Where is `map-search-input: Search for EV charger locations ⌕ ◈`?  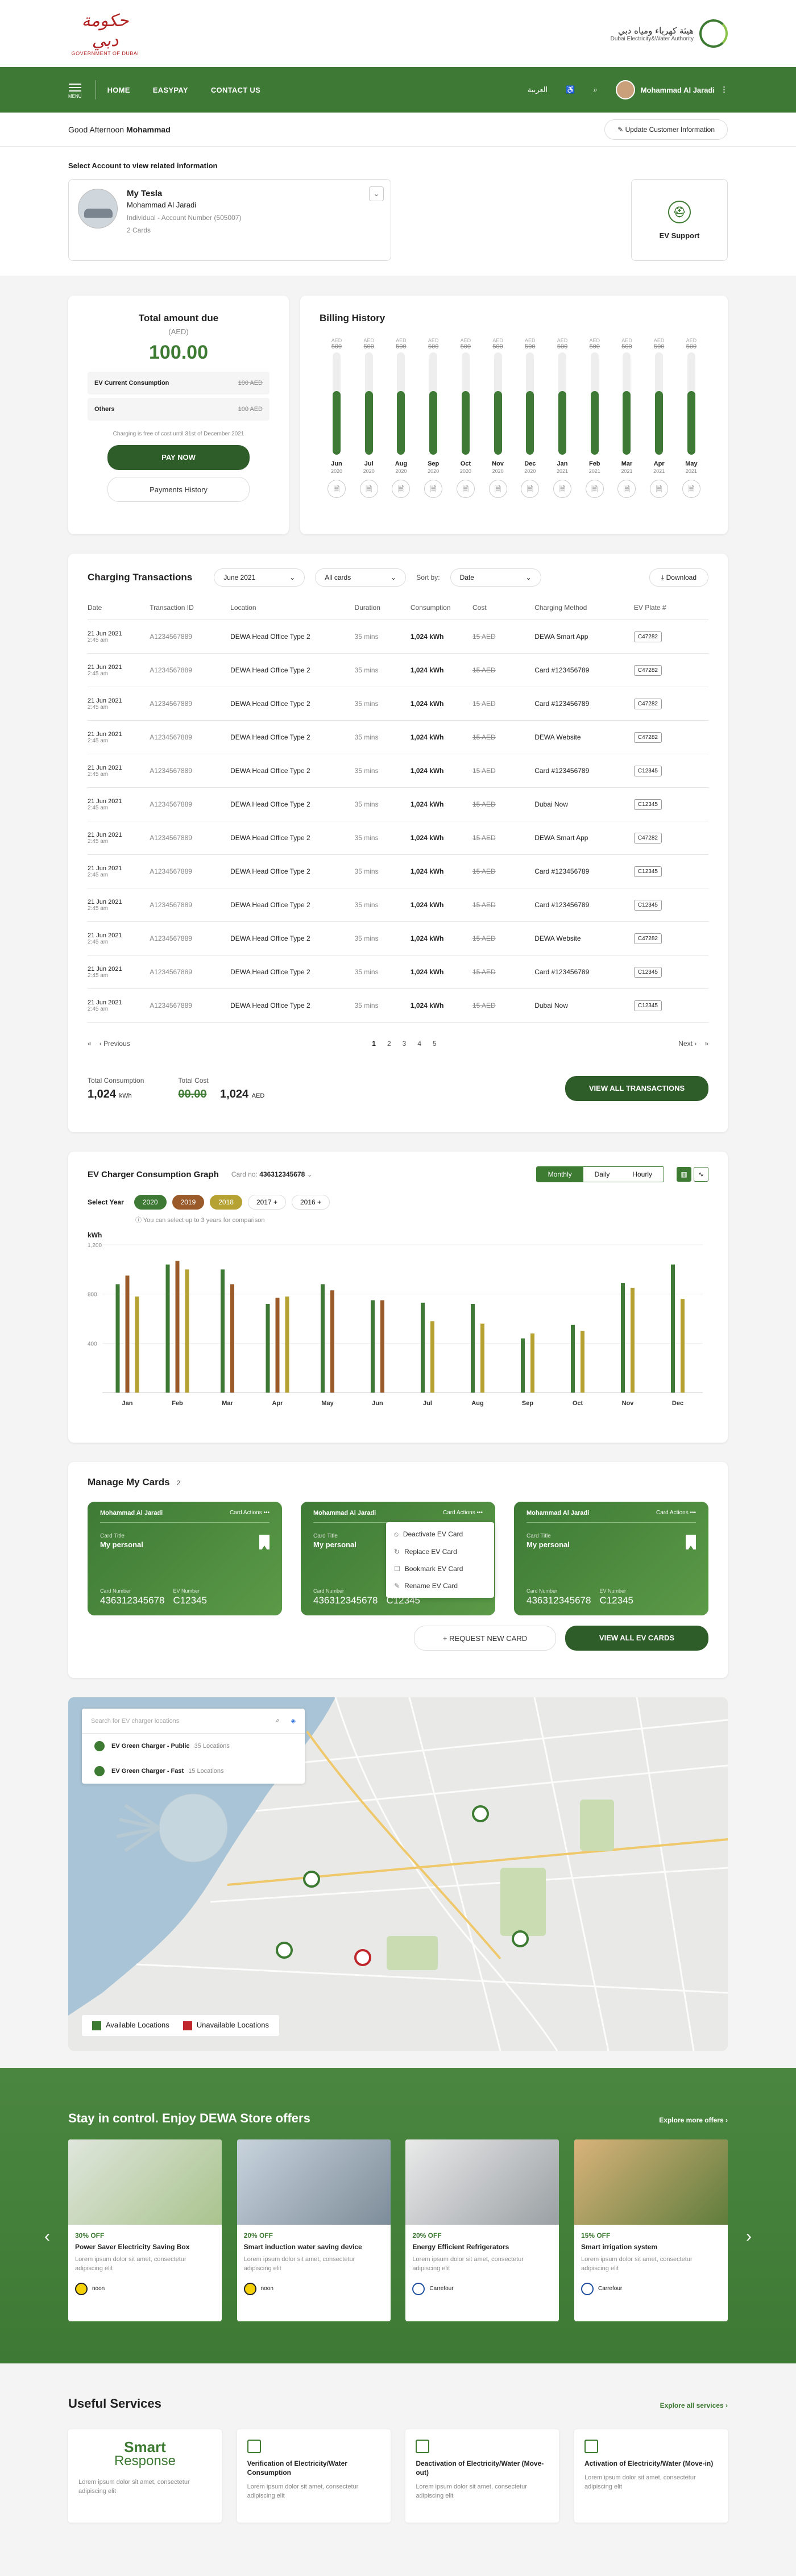
map-search-input: Search for EV charger locations ⌕ ◈ is located at coordinates (194, 1721).